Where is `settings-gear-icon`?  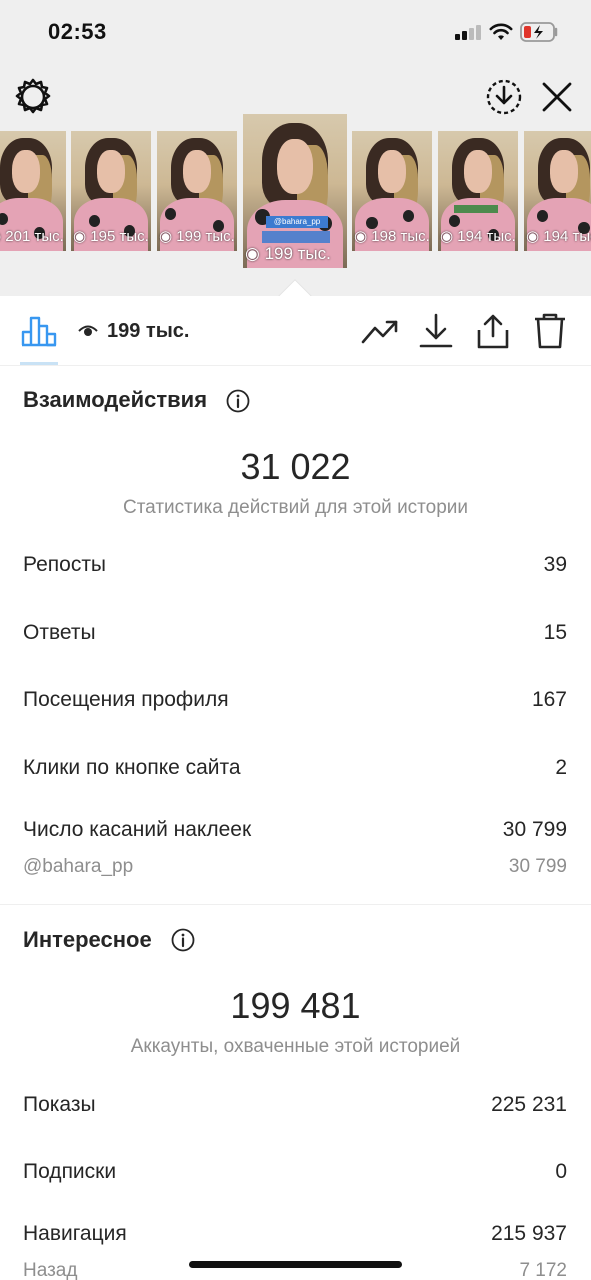 settings-gear-icon is located at coordinates (33, 97).